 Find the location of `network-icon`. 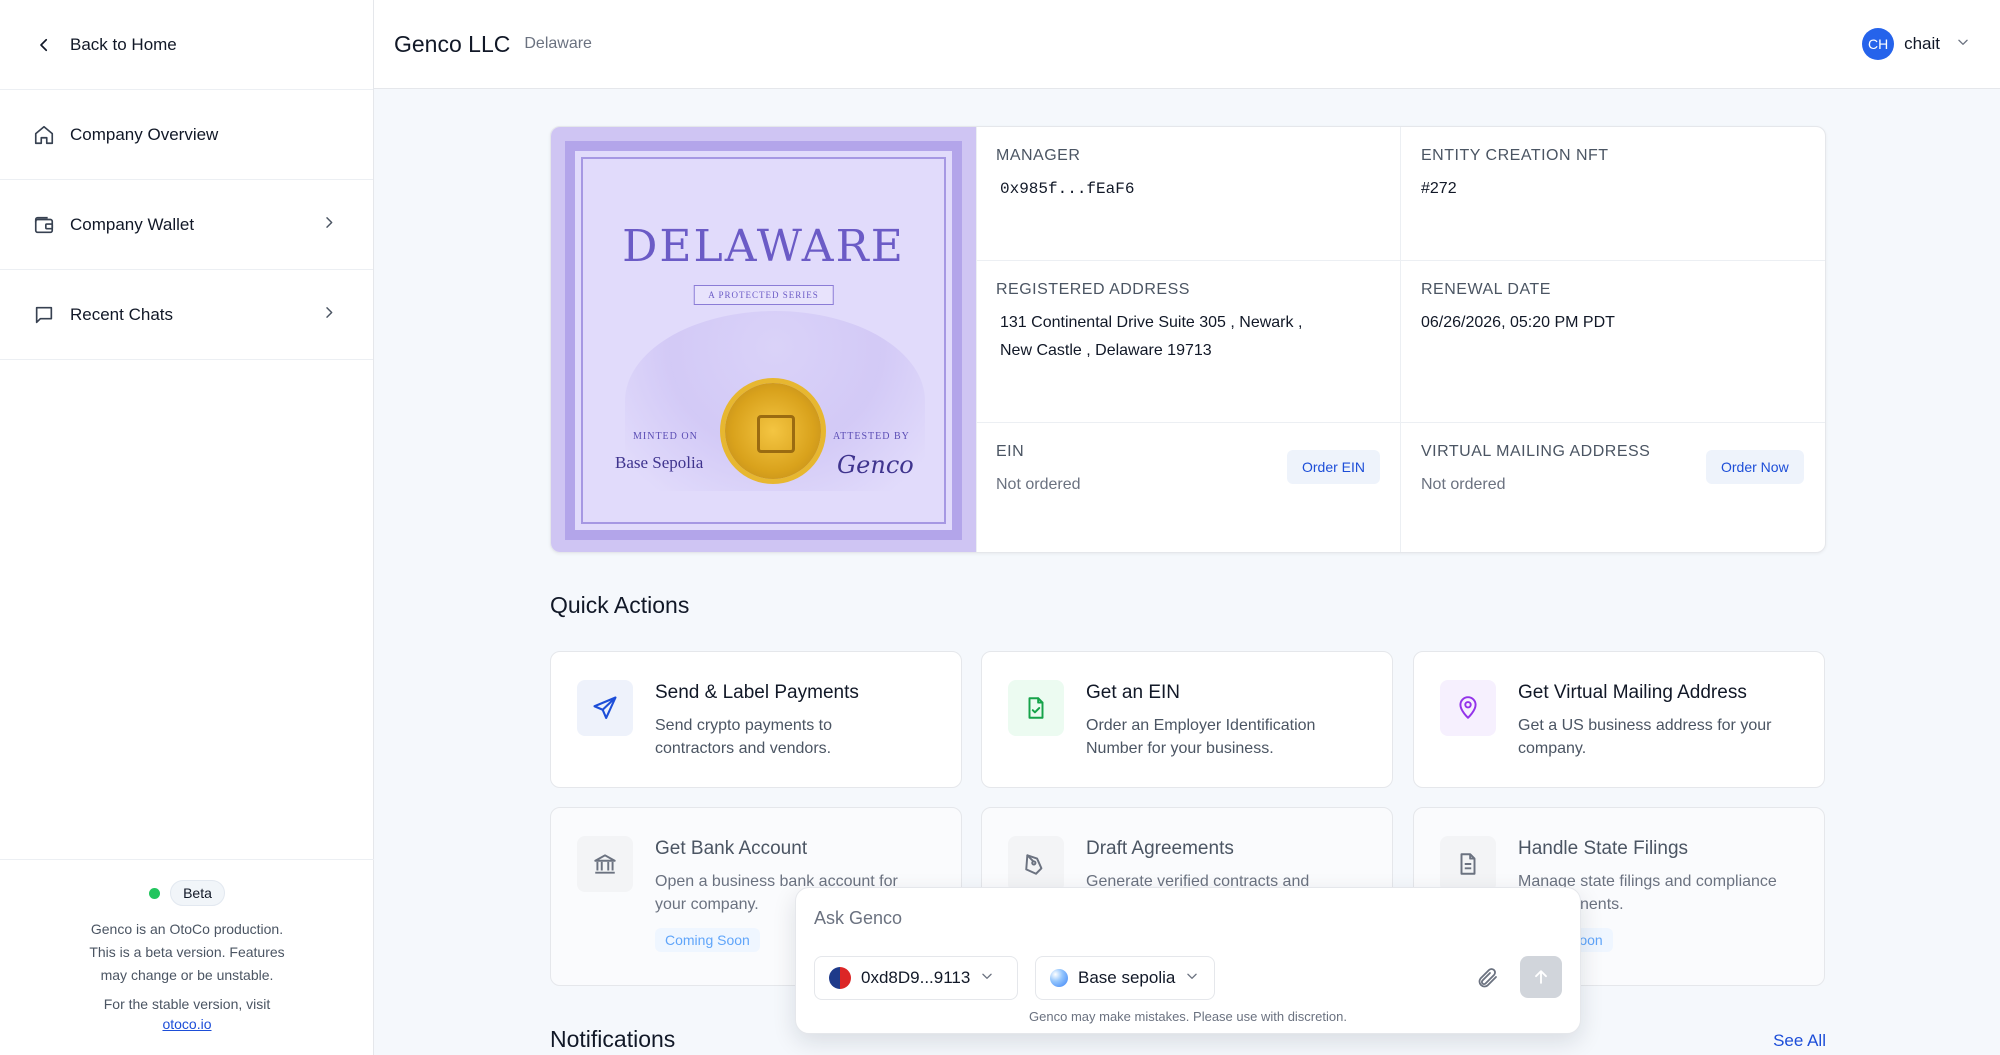

network-icon is located at coordinates (1059, 978).